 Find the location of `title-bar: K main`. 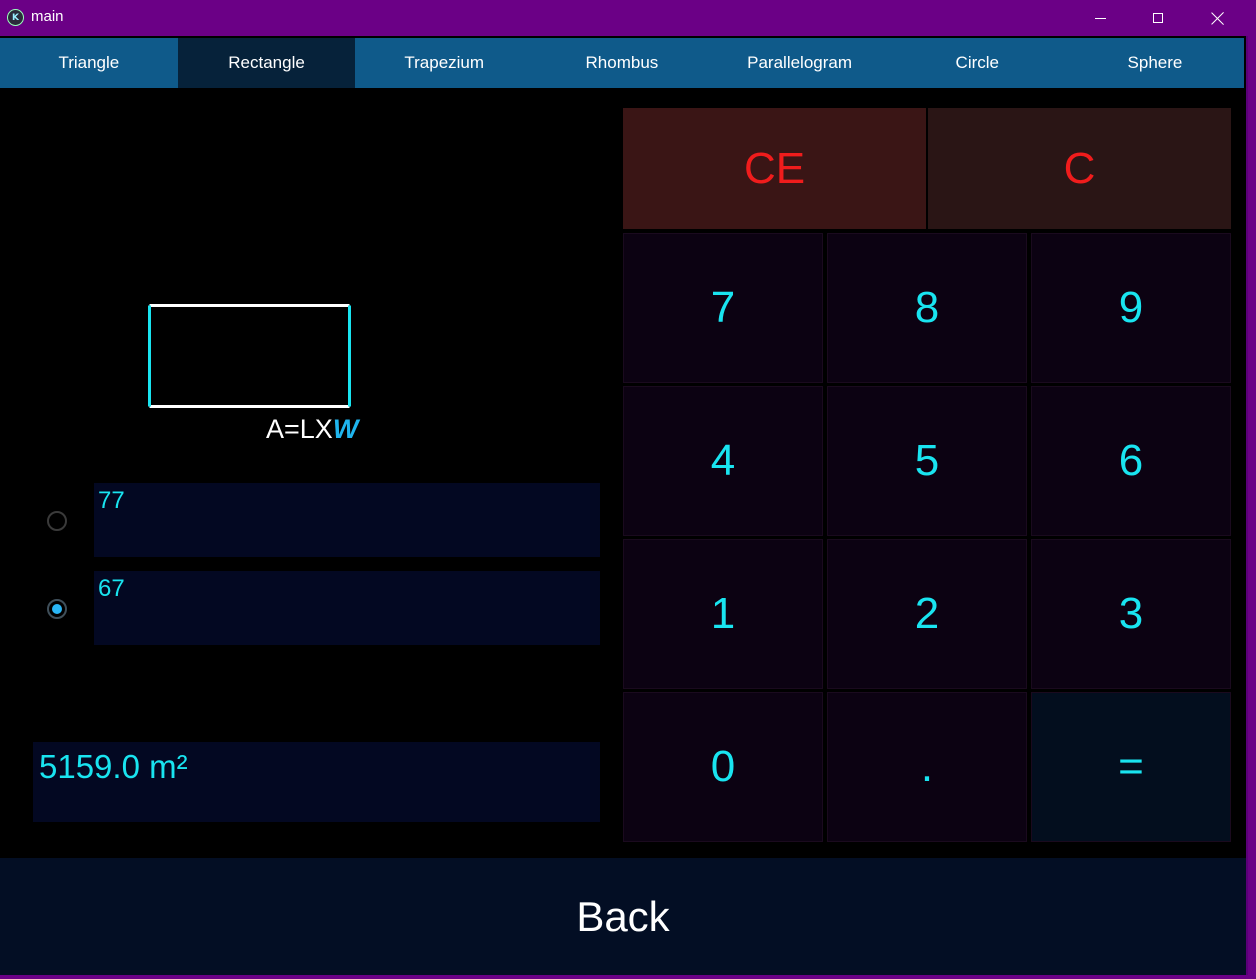

title-bar: K main is located at coordinates (628, 18).